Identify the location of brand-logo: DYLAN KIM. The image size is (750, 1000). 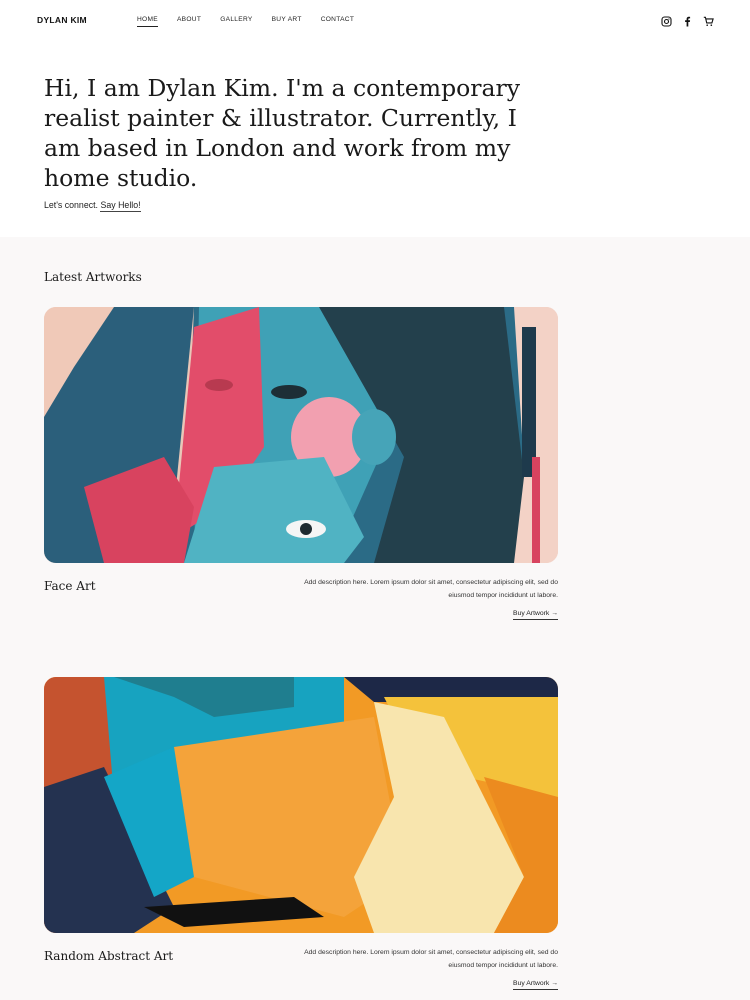
(62, 20).